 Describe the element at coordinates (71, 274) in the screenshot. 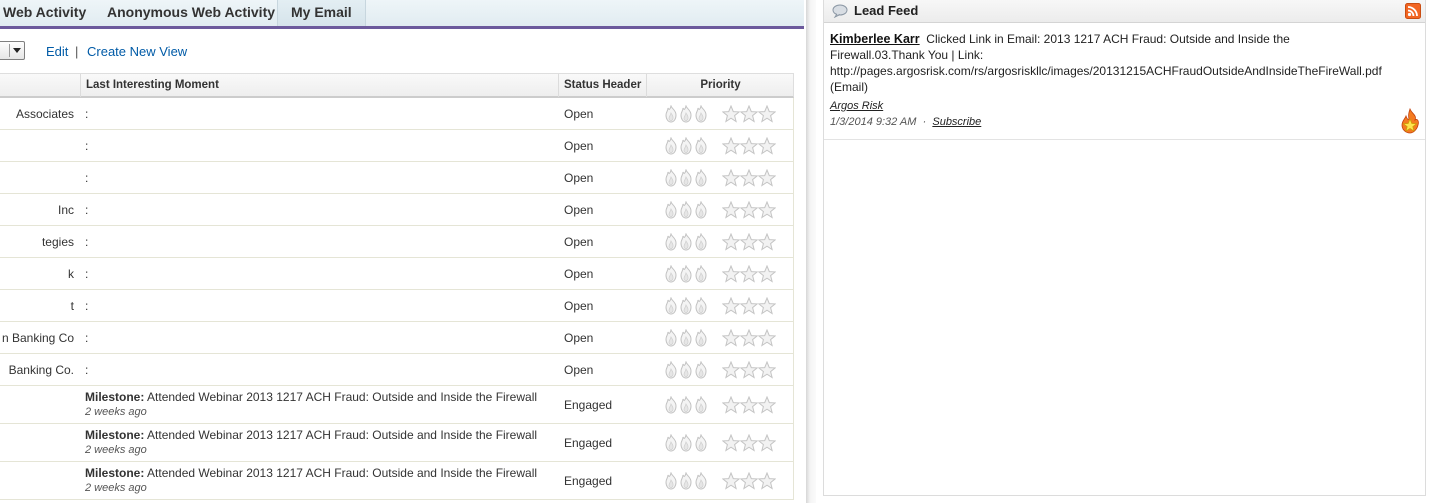

I see `lead-name: k` at that location.